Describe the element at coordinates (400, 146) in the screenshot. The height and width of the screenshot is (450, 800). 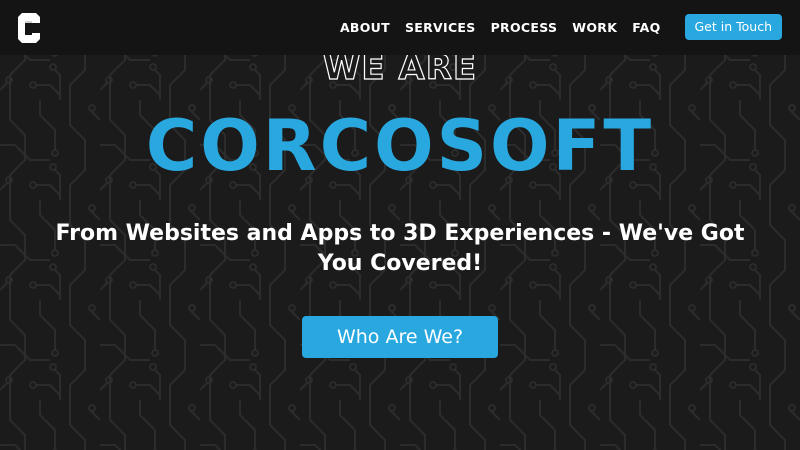
I see `hero-title: CORCOSOFT` at that location.